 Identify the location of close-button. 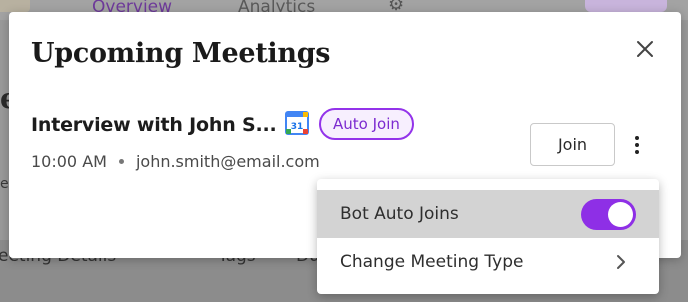
(645, 49).